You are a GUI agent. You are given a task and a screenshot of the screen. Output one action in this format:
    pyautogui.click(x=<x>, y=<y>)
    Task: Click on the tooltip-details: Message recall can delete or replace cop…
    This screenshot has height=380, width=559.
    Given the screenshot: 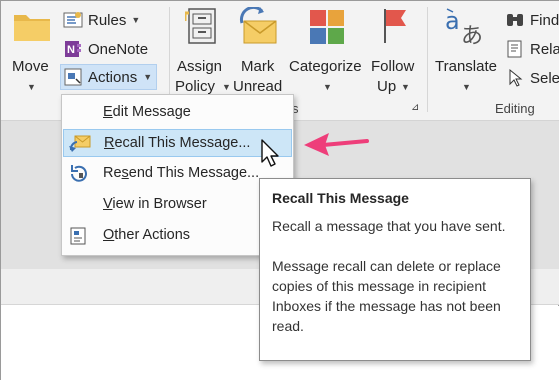 What is the action you would take?
    pyautogui.click(x=386, y=296)
    